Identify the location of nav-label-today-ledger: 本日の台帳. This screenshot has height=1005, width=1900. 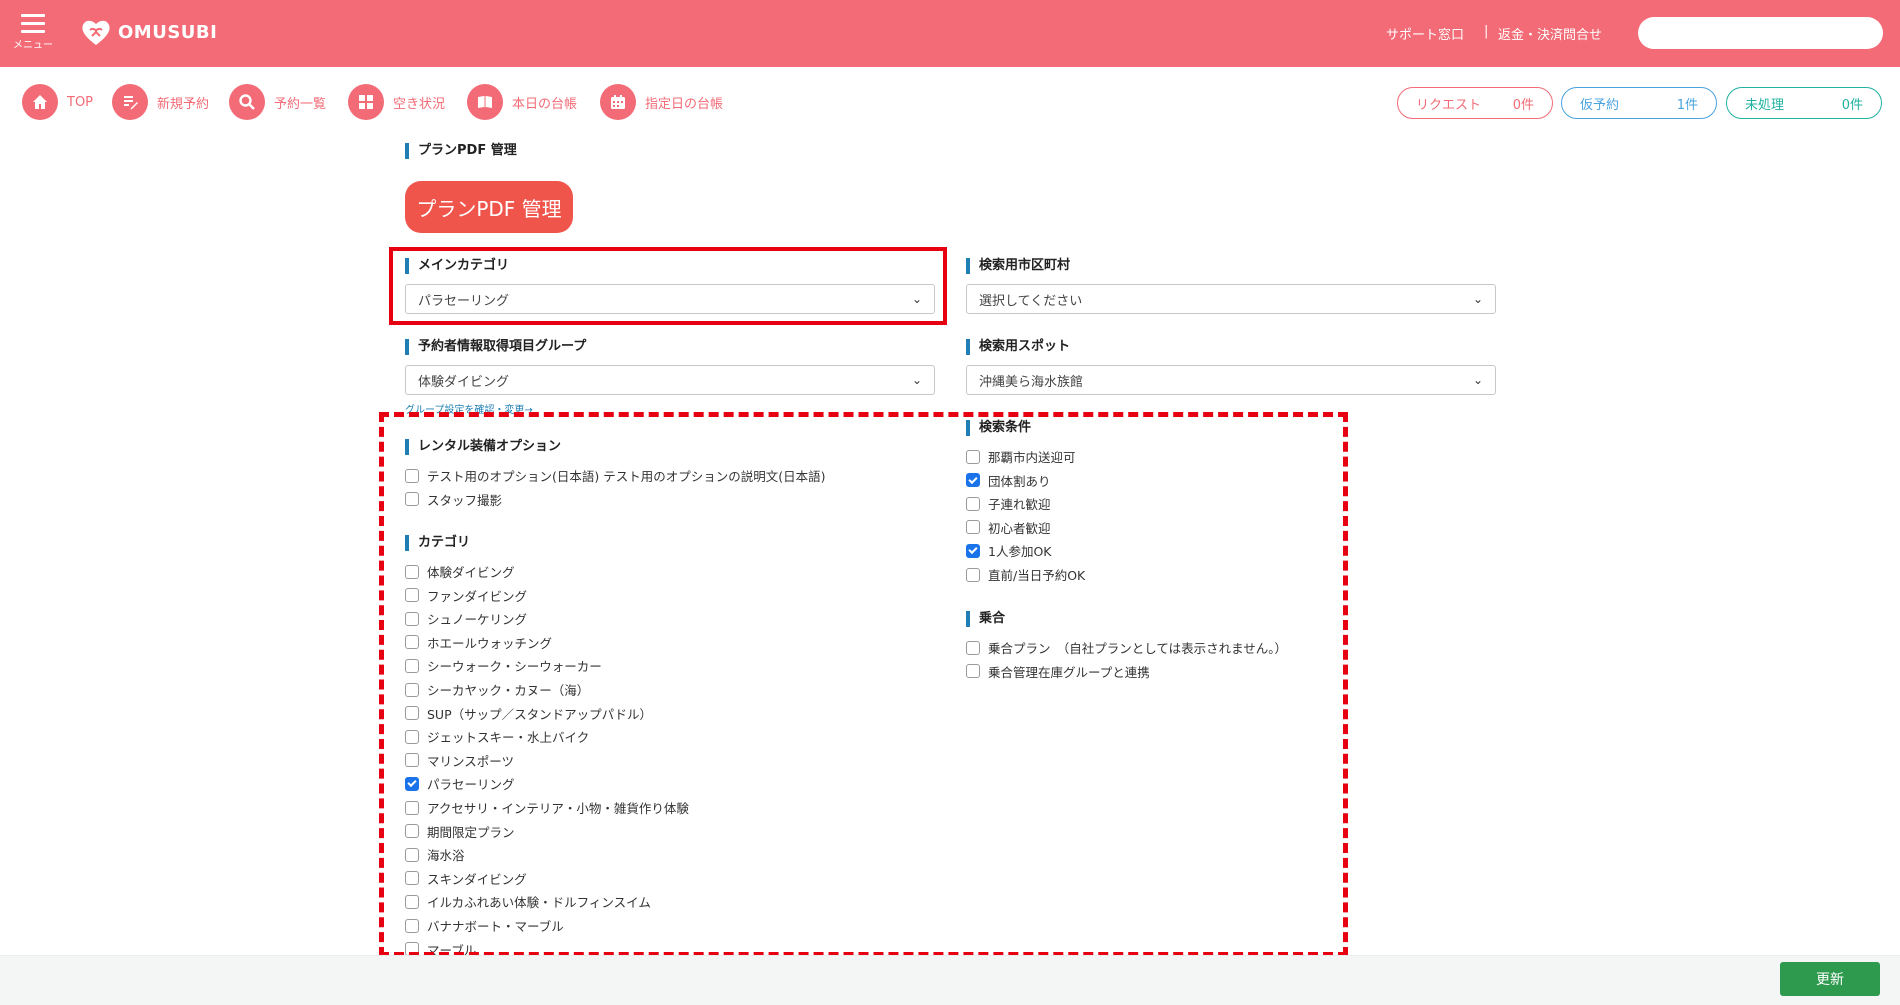
(545, 104).